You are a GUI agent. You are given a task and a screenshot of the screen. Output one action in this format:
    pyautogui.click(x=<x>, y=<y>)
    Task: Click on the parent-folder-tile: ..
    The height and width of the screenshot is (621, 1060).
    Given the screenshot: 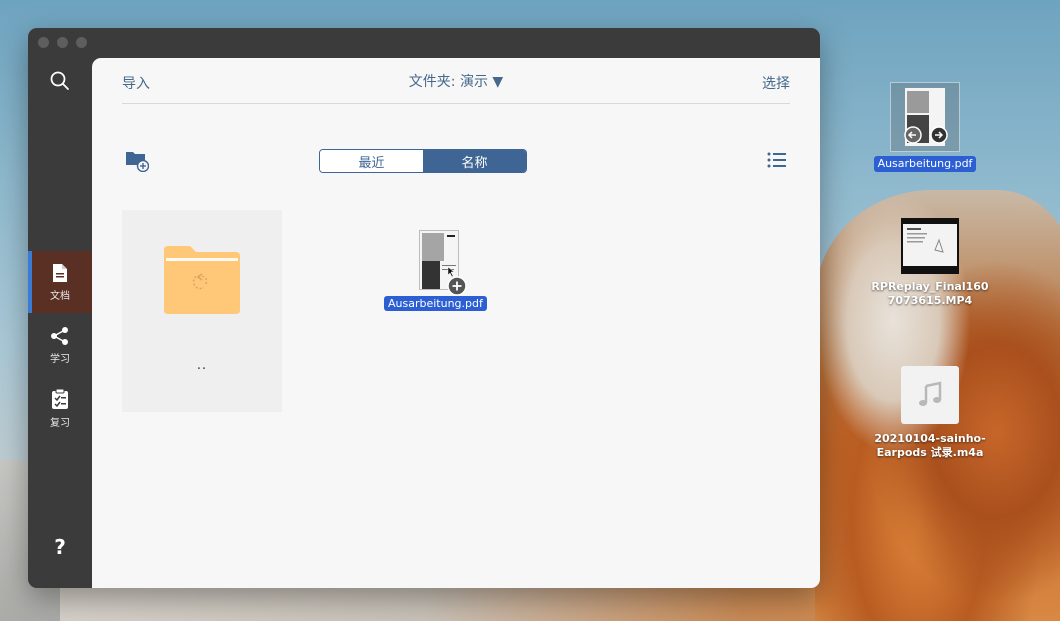 What is the action you would take?
    pyautogui.click(x=202, y=311)
    